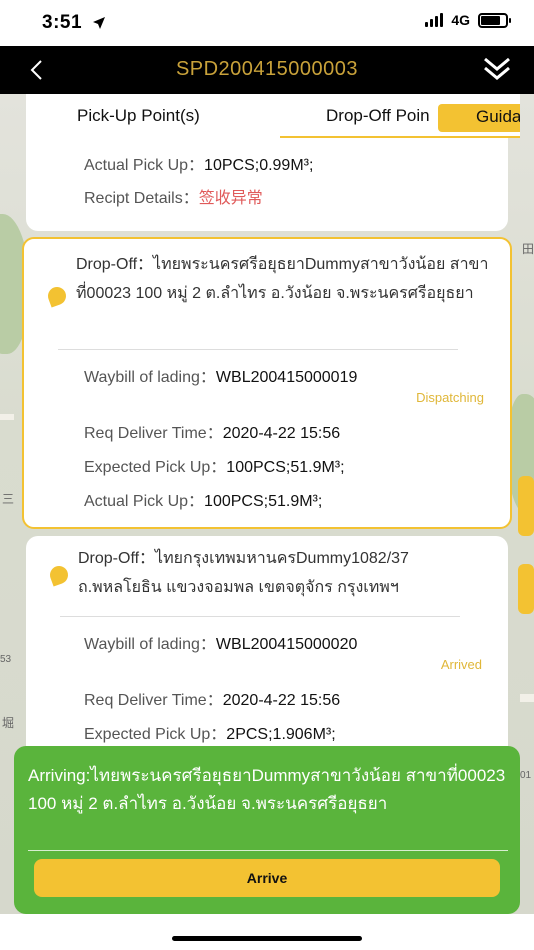  Describe the element at coordinates (479, 118) in the screenshot. I see `guidance-button: Guidar` at that location.